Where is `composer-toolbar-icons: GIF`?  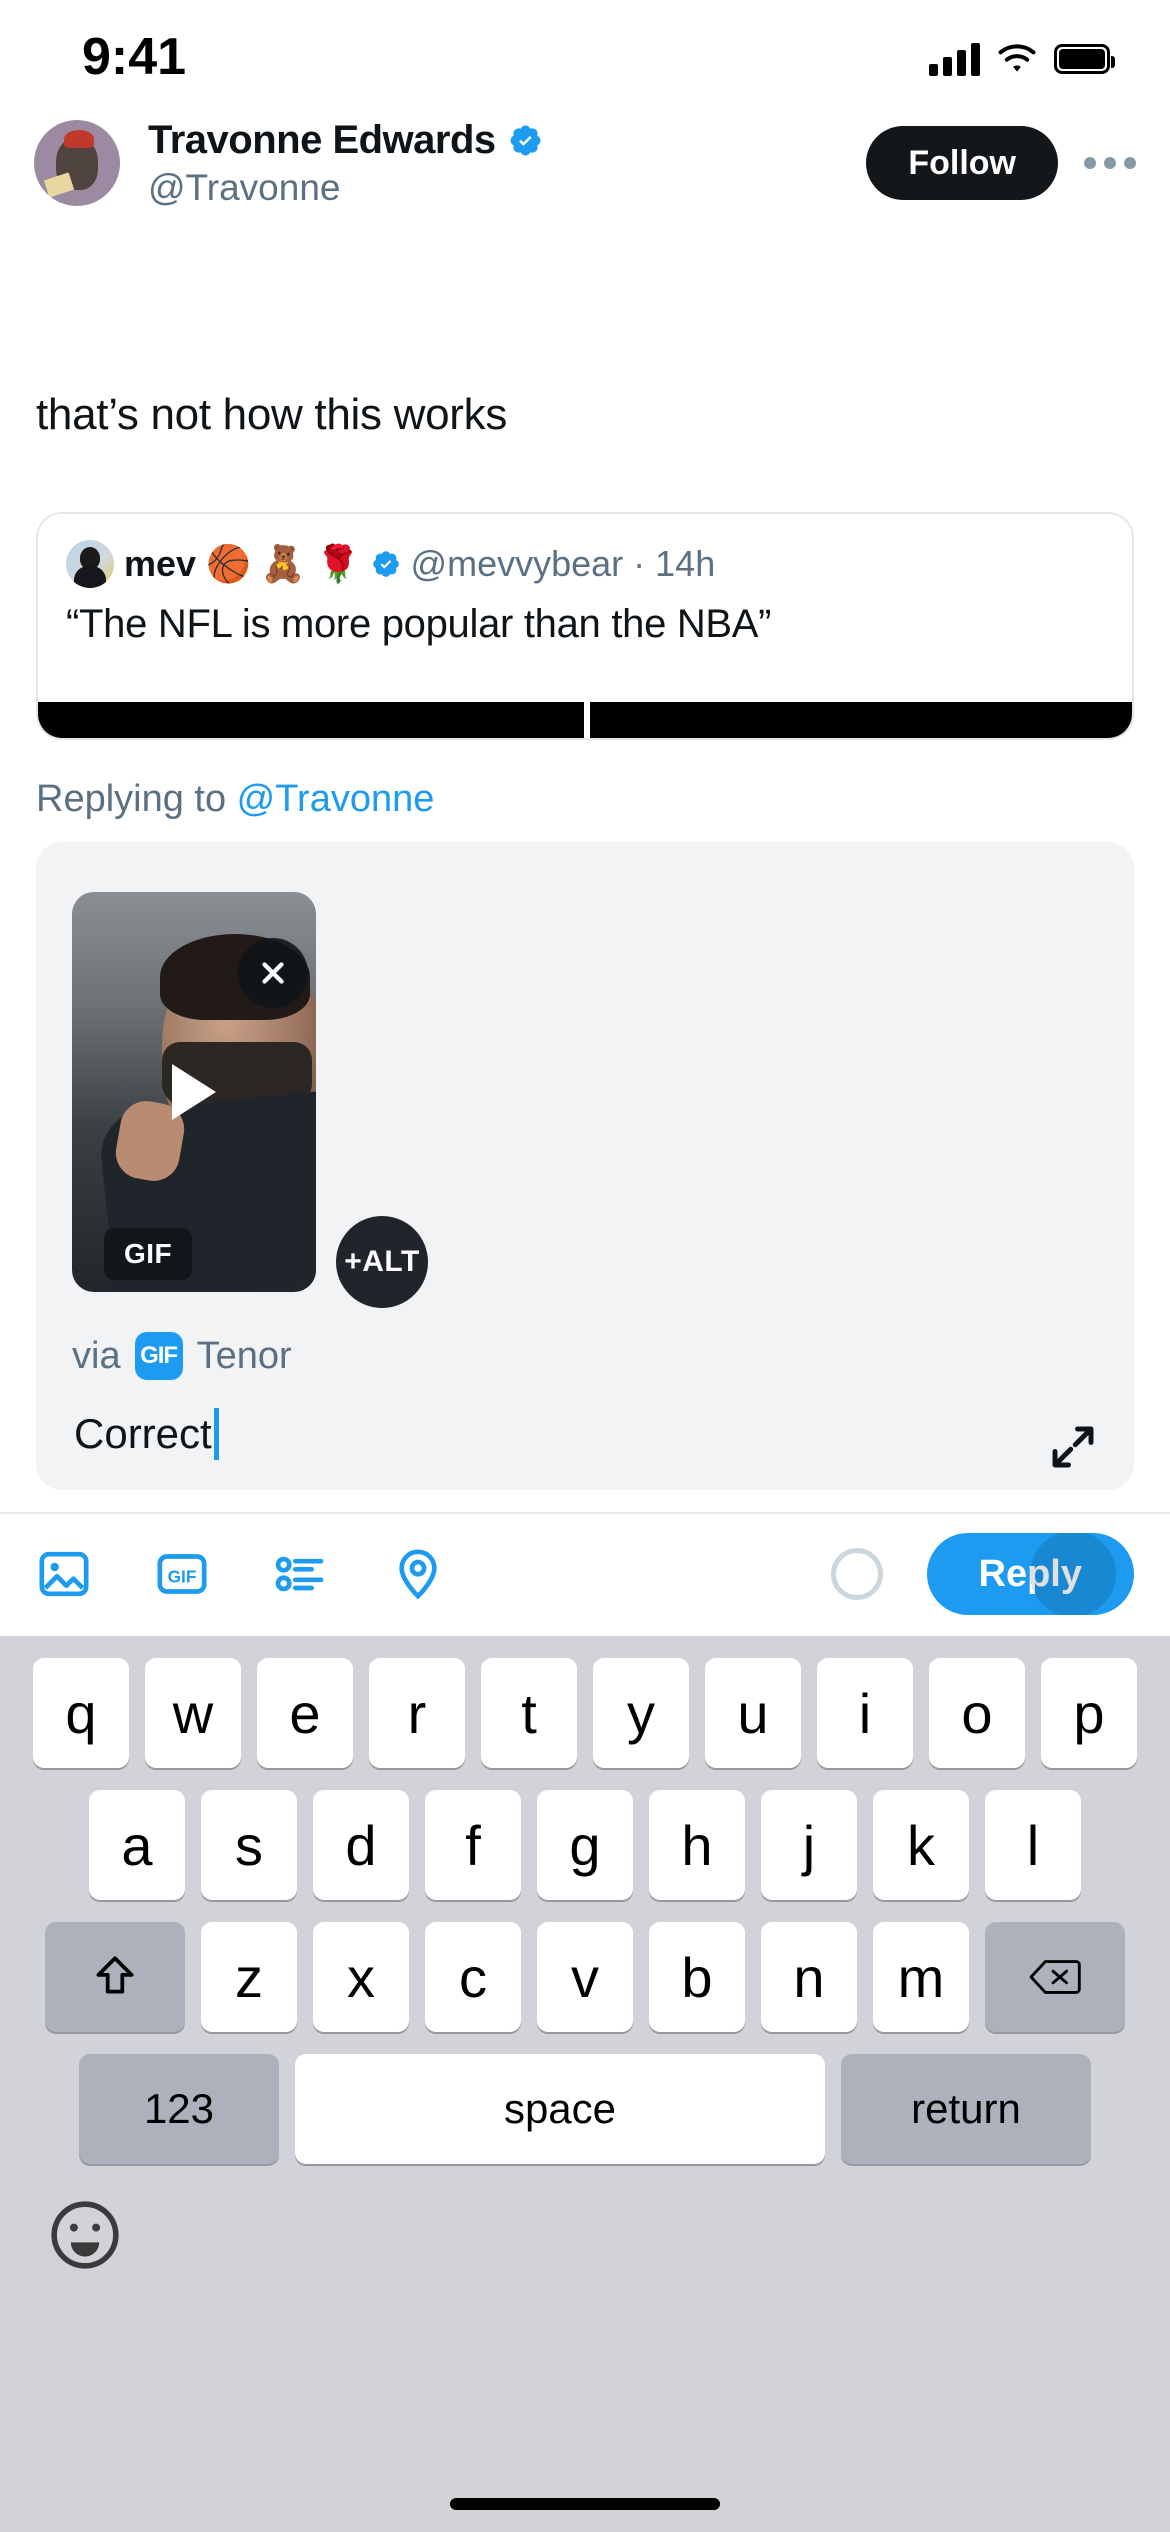 composer-toolbar-icons: GIF is located at coordinates (433, 1574).